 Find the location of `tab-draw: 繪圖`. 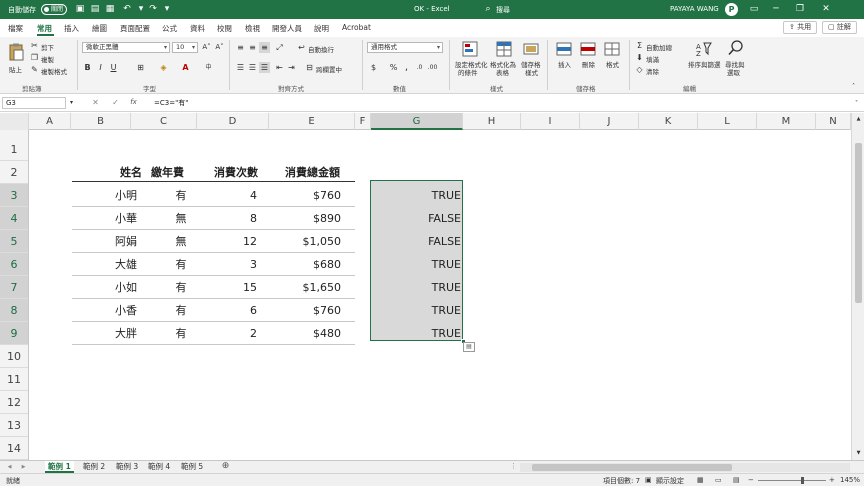

tab-draw: 繪圖 is located at coordinates (99, 28).